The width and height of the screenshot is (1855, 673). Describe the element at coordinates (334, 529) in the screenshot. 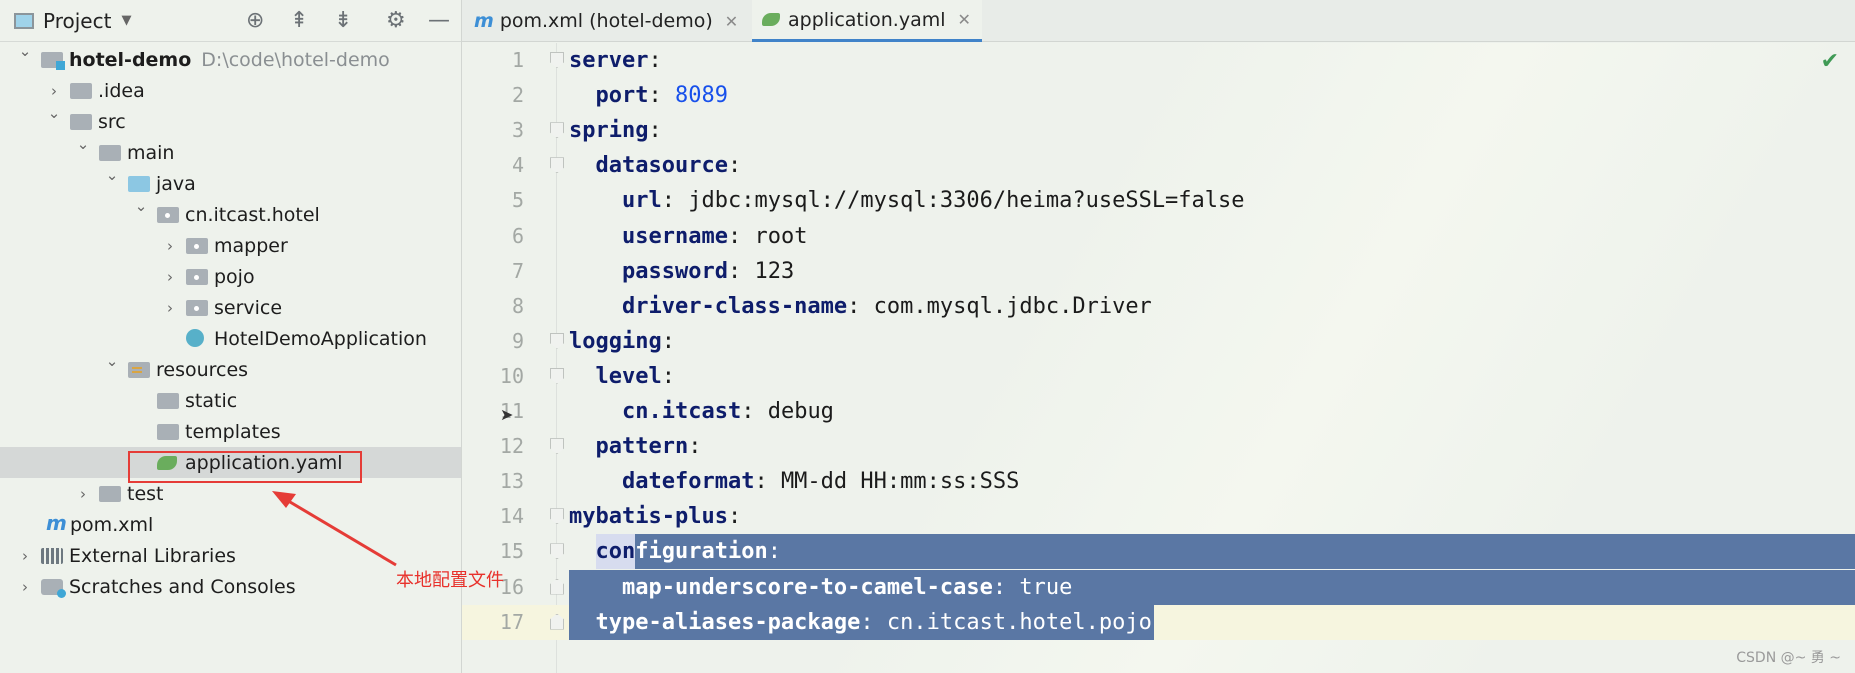

I see `annotation-arrow` at that location.